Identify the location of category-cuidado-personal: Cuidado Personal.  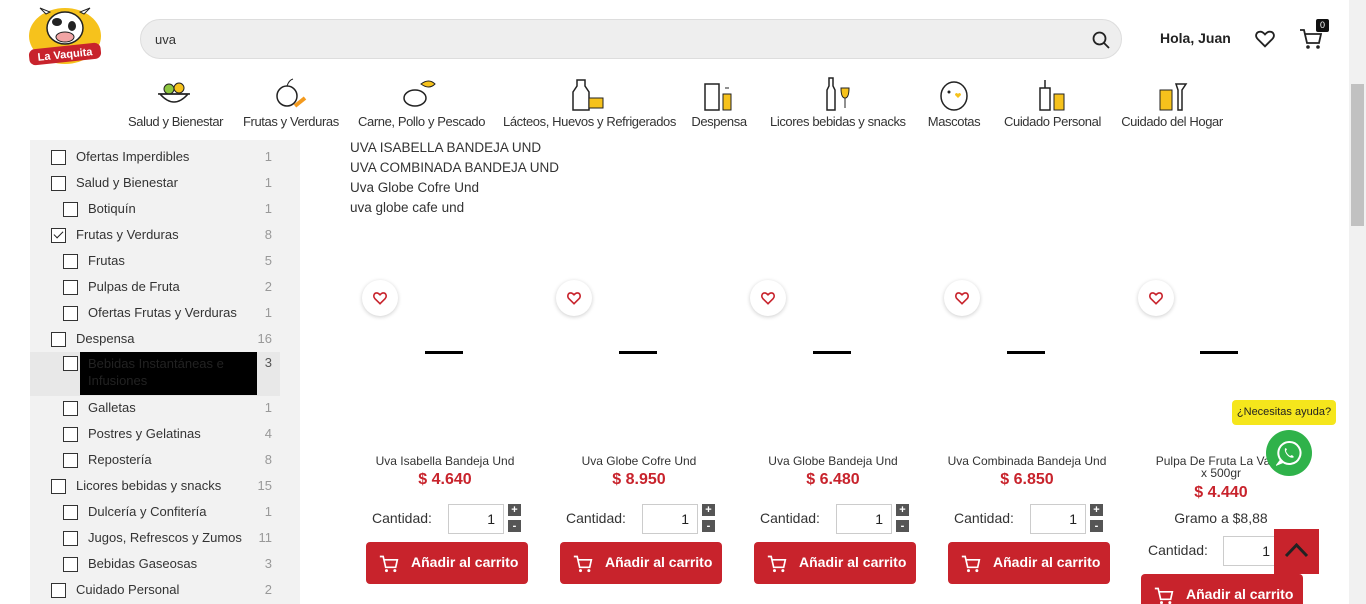
(1052, 104).